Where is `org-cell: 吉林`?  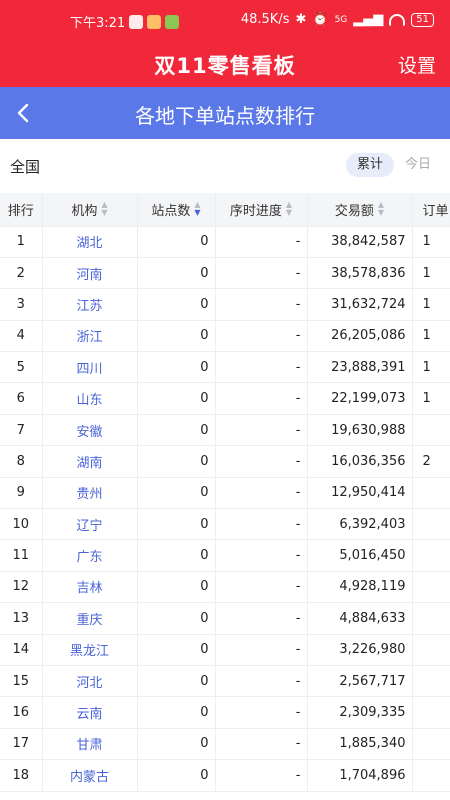 org-cell: 吉林 is located at coordinates (90, 587).